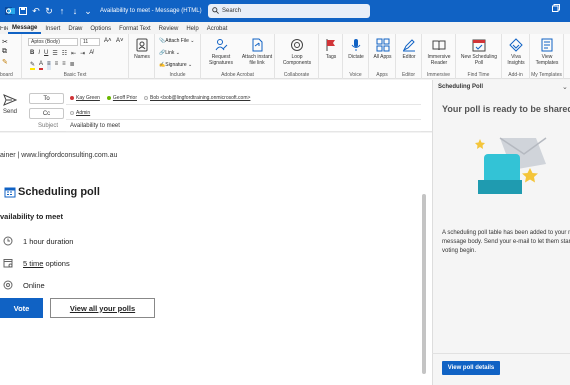 The height and width of the screenshot is (385, 570). I want to click on undo-icon: ↶, so click(36, 11).